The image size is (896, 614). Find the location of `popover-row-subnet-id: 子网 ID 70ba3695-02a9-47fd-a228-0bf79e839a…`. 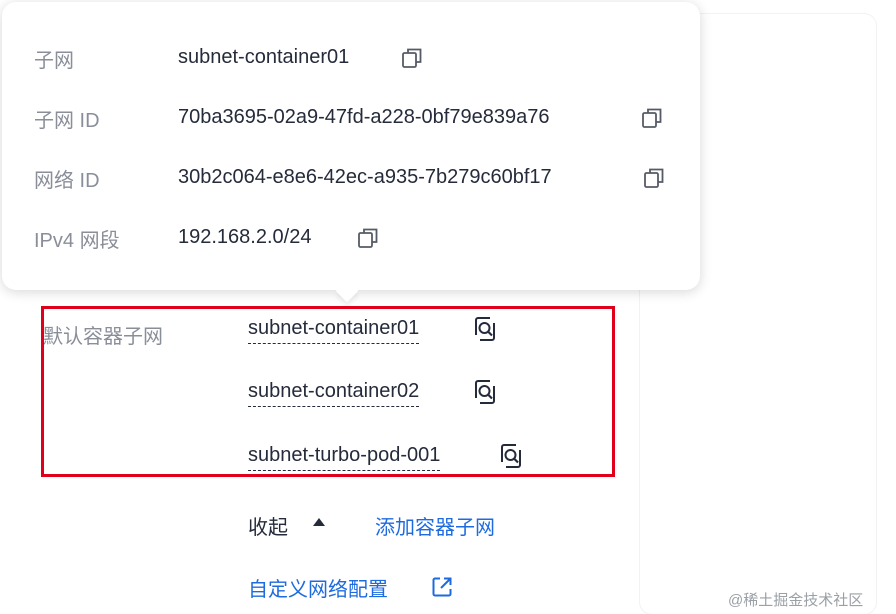

popover-row-subnet-id: 子网 ID 70ba3695-02a9-47fd-a228-0bf79e839a… is located at coordinates (351, 117).